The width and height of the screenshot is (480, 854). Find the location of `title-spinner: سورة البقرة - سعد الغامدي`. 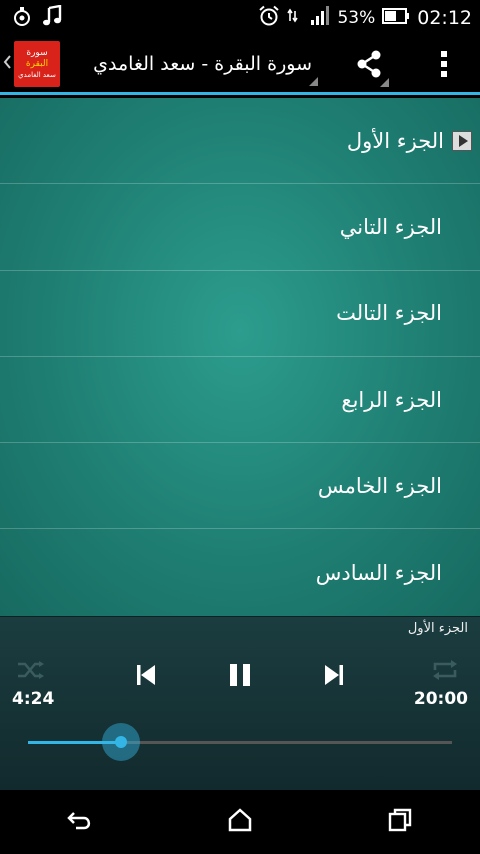

title-spinner: سورة البقرة - سعد الغامدي is located at coordinates (189, 64).